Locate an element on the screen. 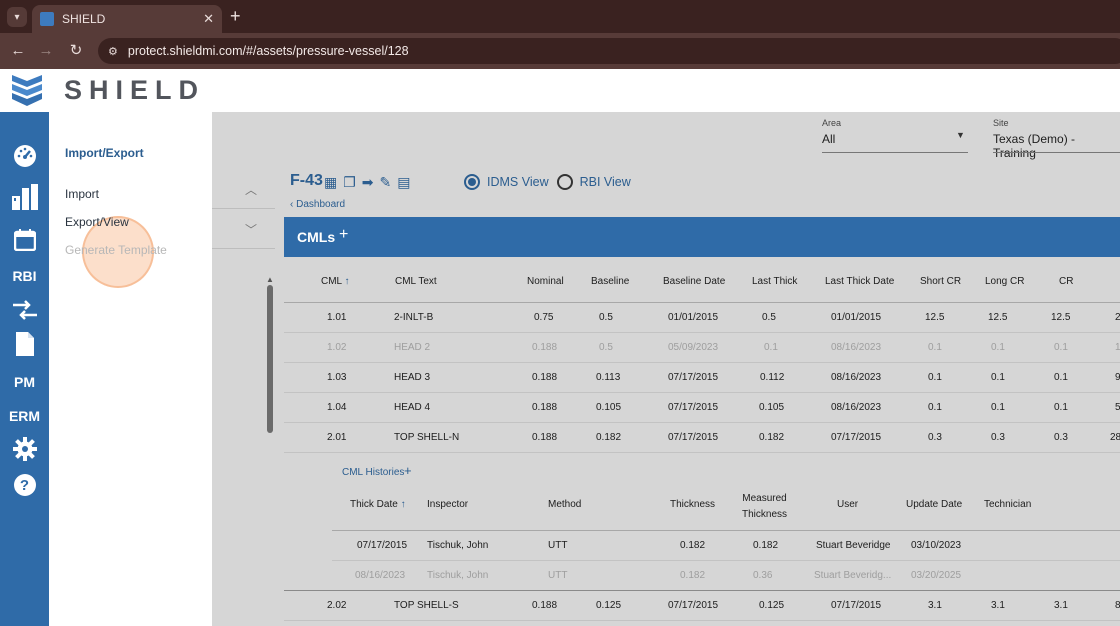 This screenshot has height=626, width=1120. site-filter: Site Texas (Demo) - Training is located at coordinates (1056, 139).